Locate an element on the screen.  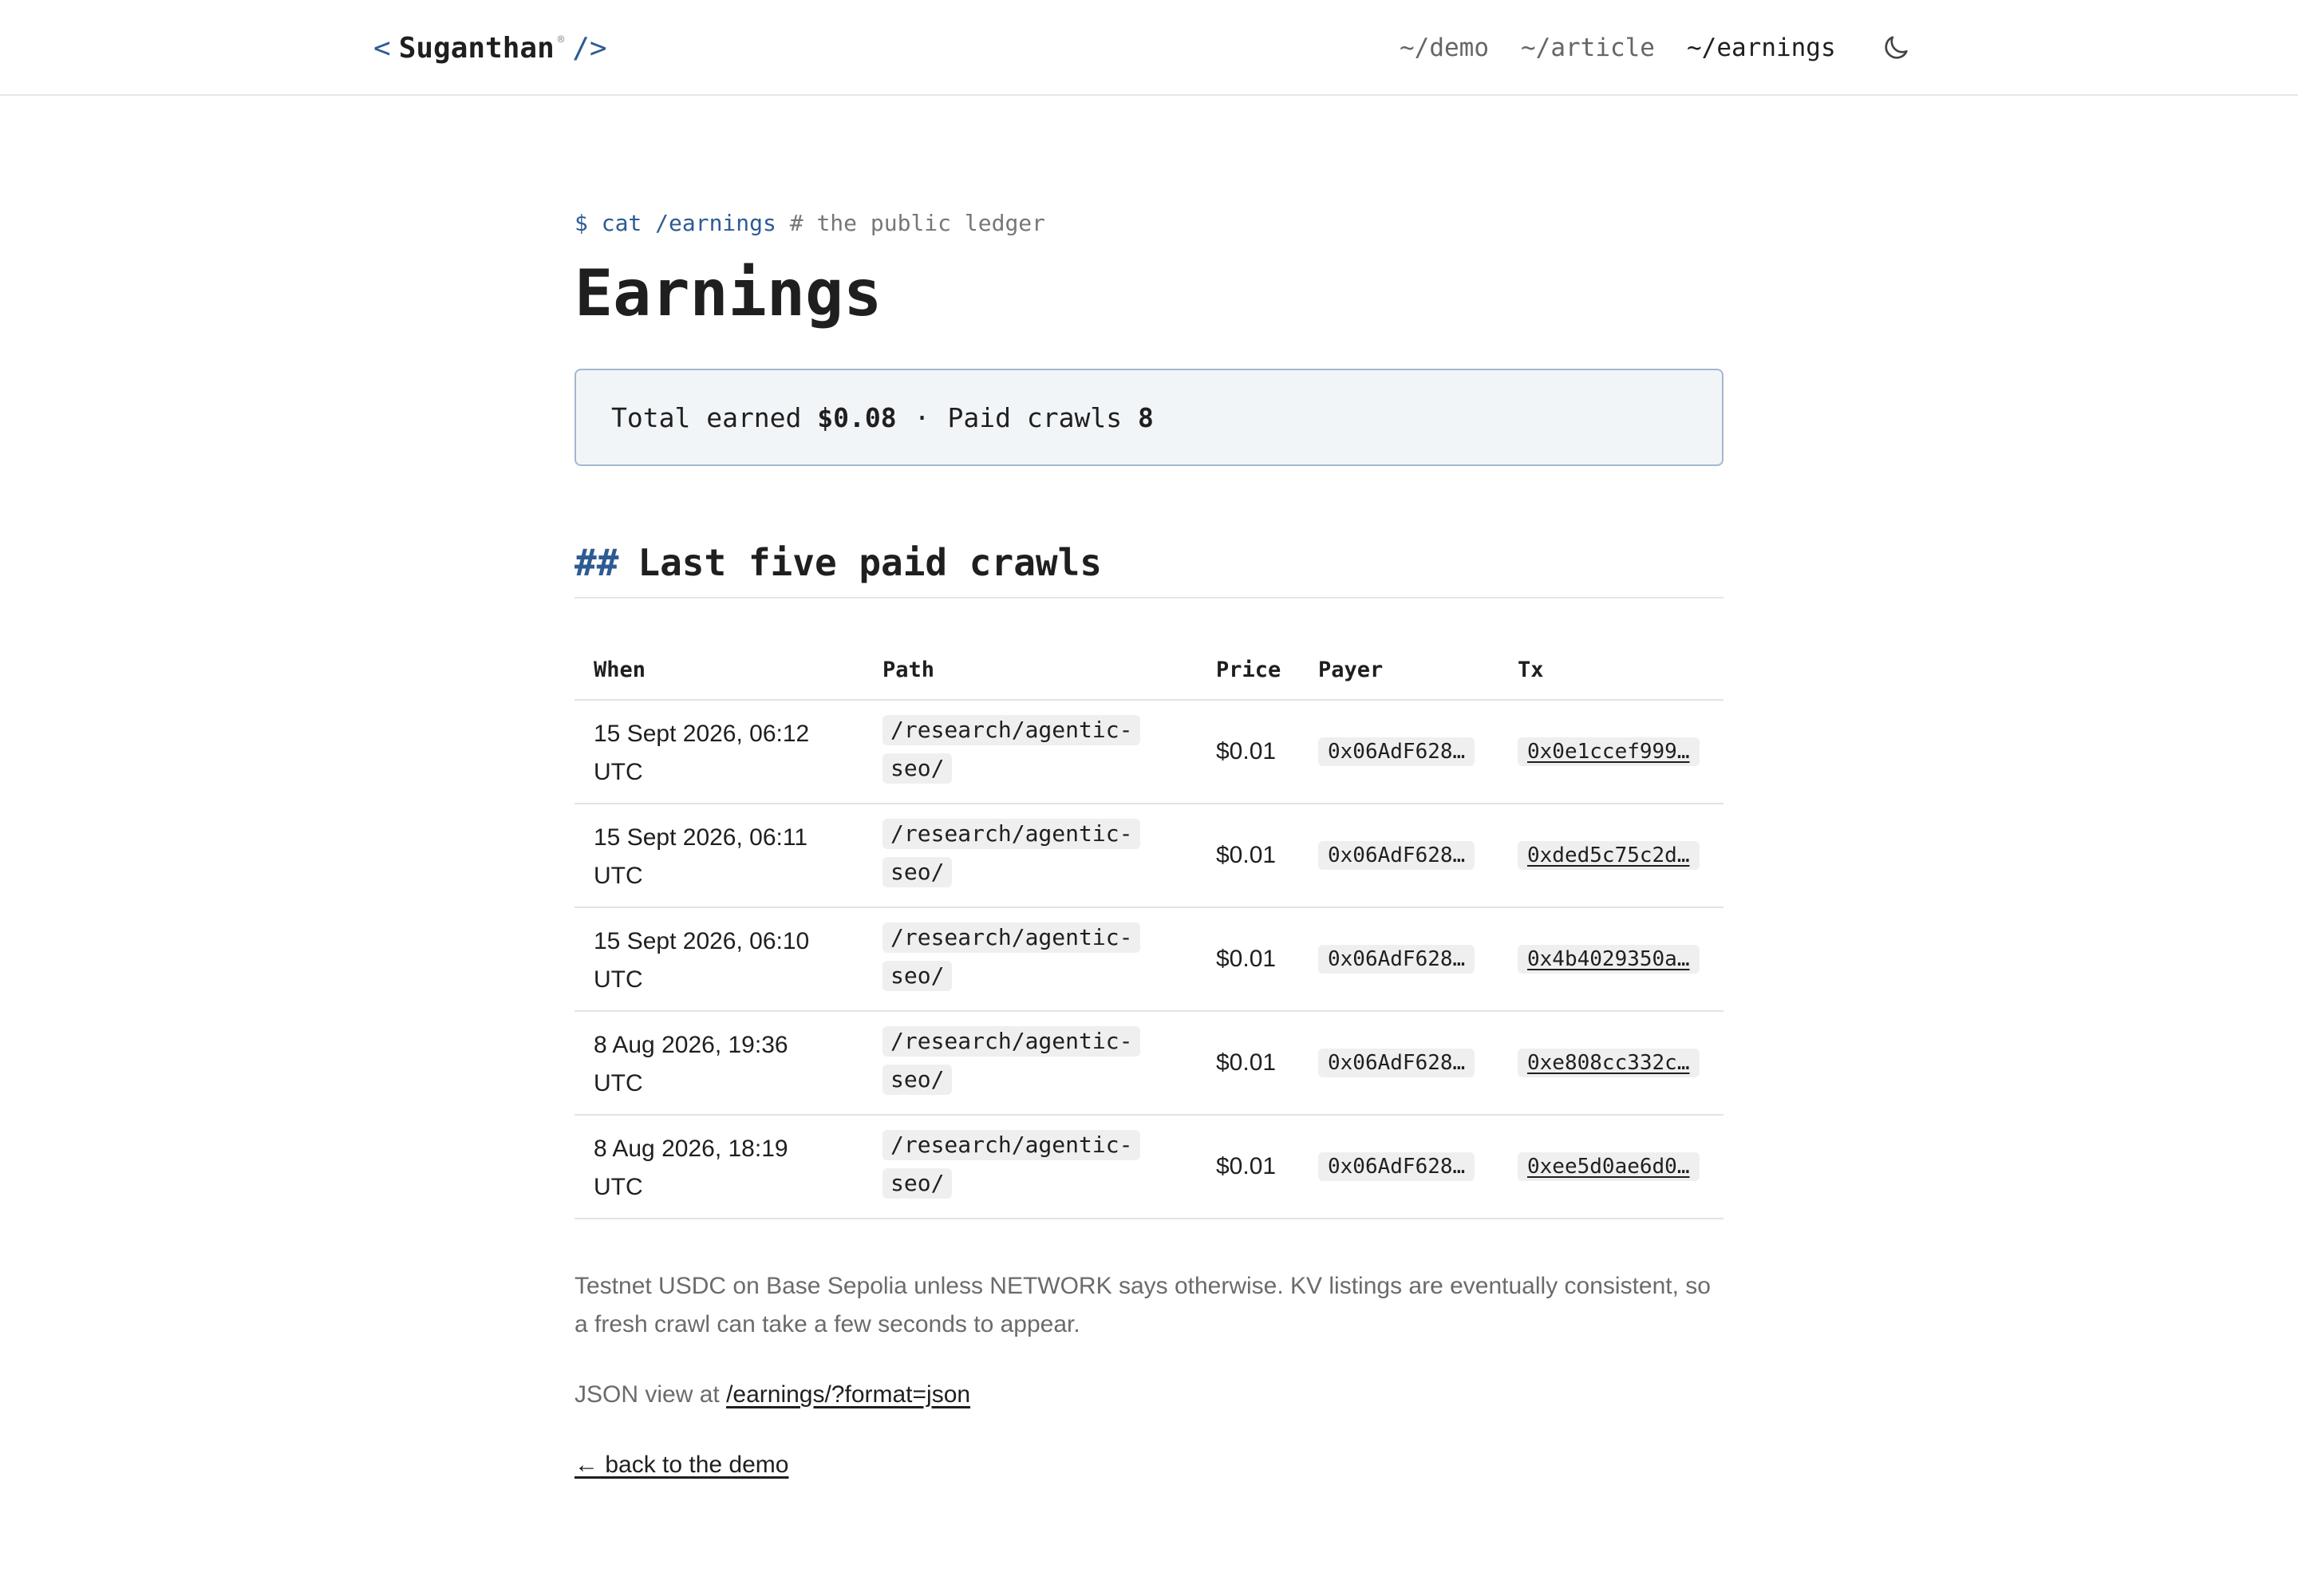
cell-when: 8 Aug 2026, 19:36 UTC is located at coordinates (691, 1064).